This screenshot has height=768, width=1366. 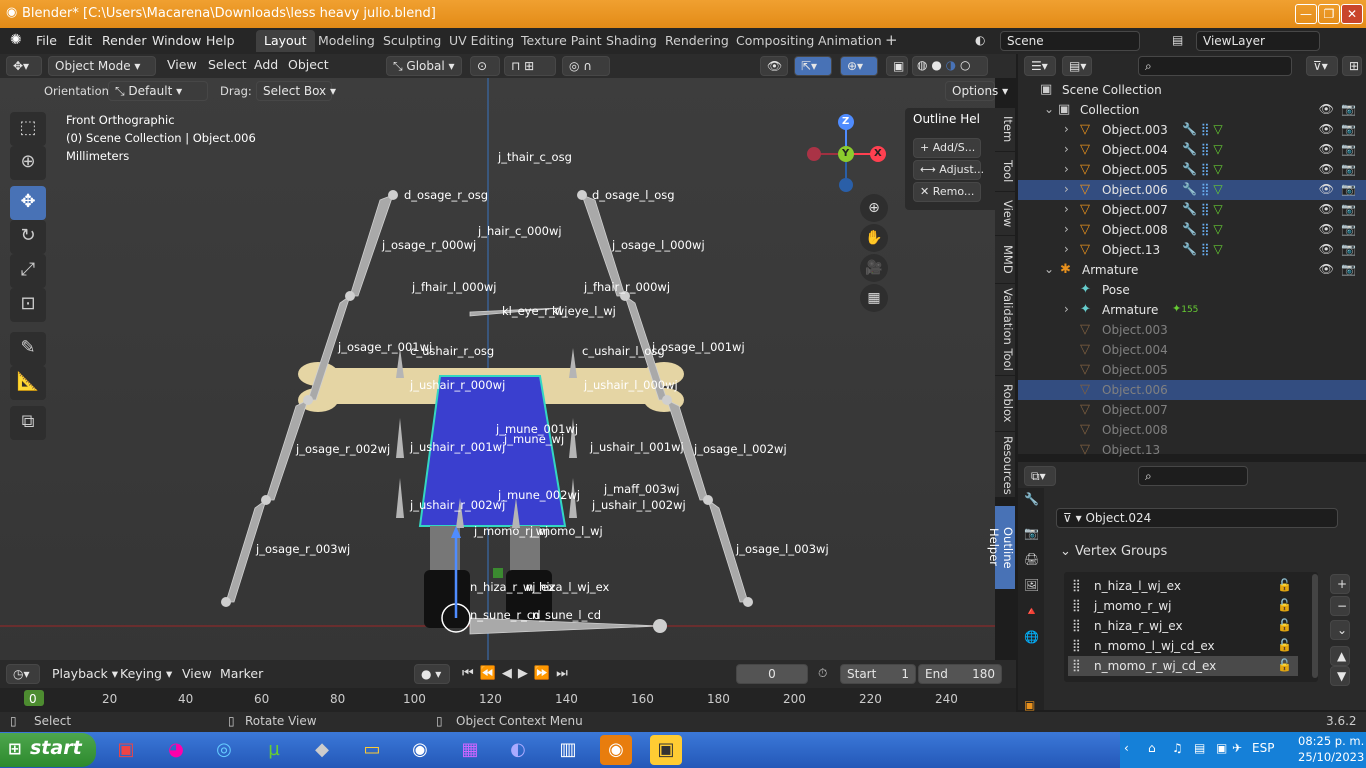 I want to click on outliner-row: › ✦ Armature ✦155, so click(x=1192, y=310).